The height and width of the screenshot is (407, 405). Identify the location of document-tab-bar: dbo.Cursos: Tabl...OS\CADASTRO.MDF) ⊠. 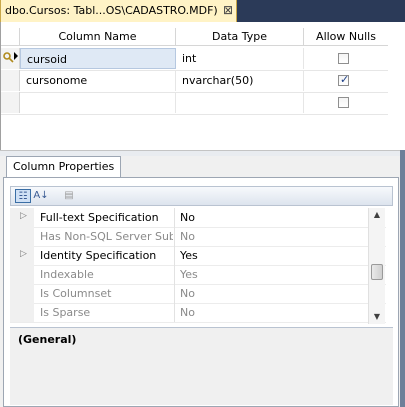
(202, 11).